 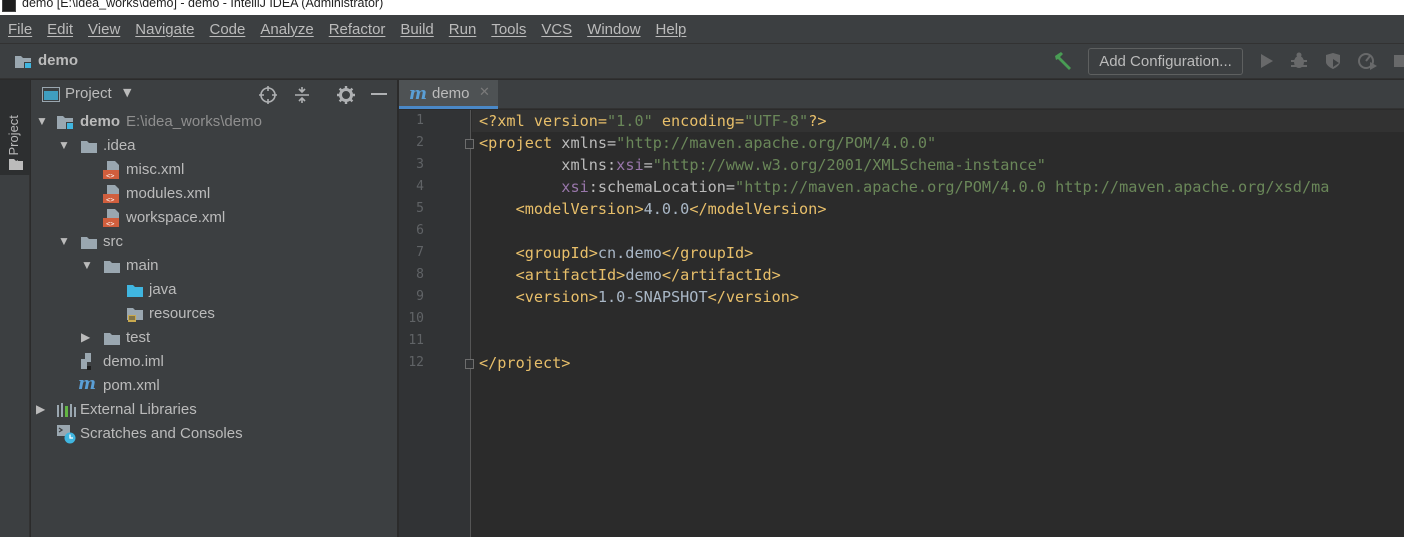 What do you see at coordinates (420, 186) in the screenshot?
I see `line-number: 4` at bounding box center [420, 186].